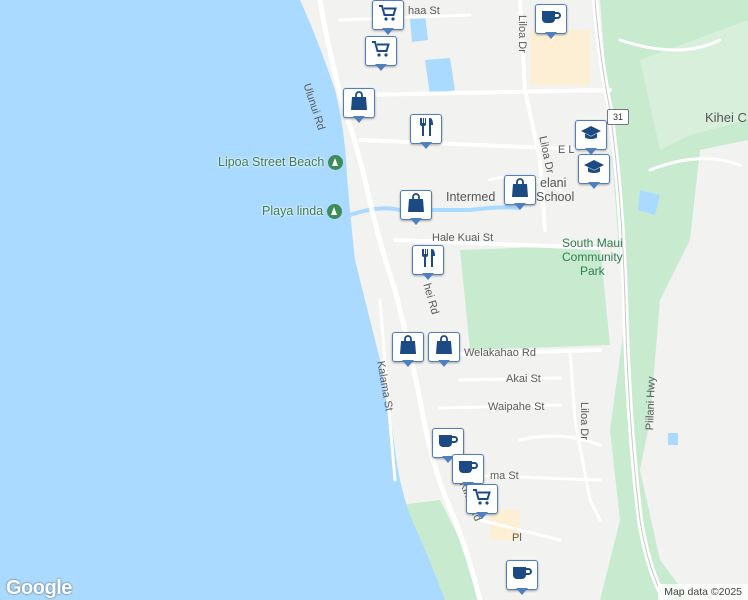  I want to click on school-label-part-c: elani, so click(553, 183).